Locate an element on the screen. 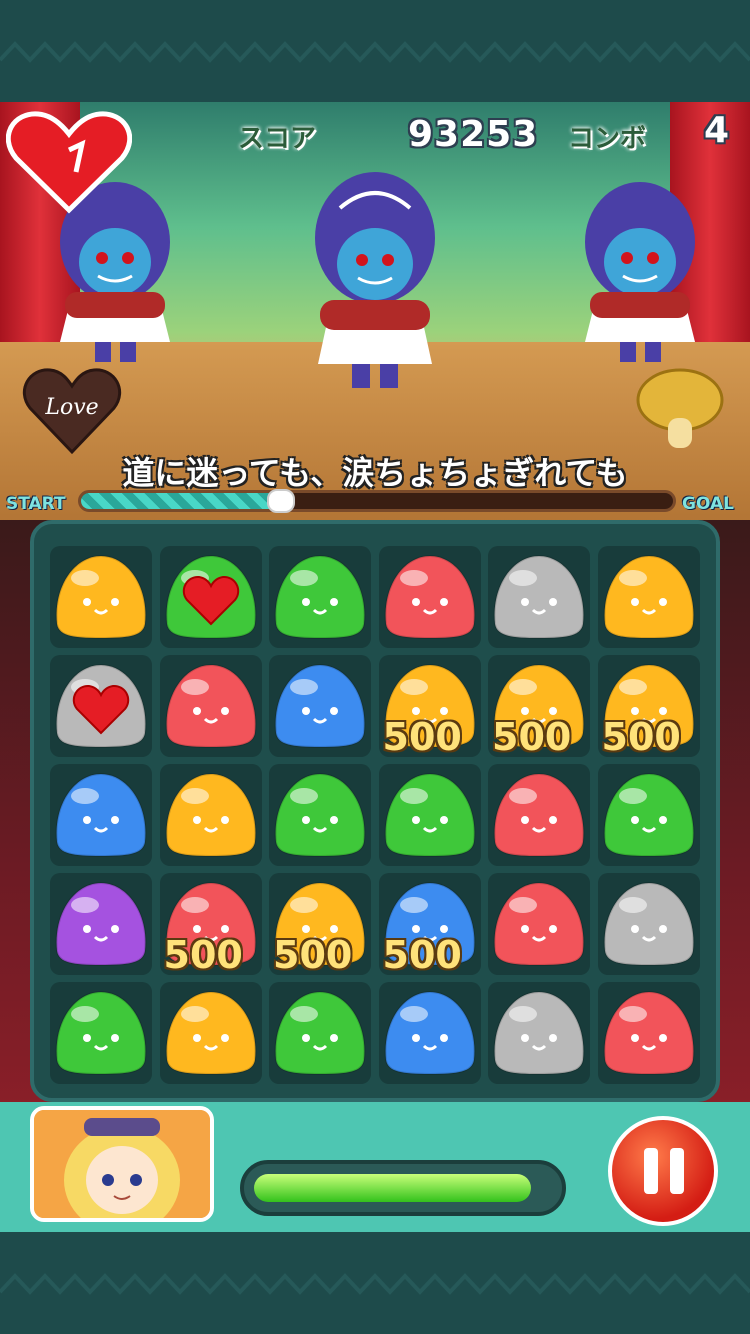 This screenshot has height=1334, width=750. enemy-monster-center is located at coordinates (375, 283).